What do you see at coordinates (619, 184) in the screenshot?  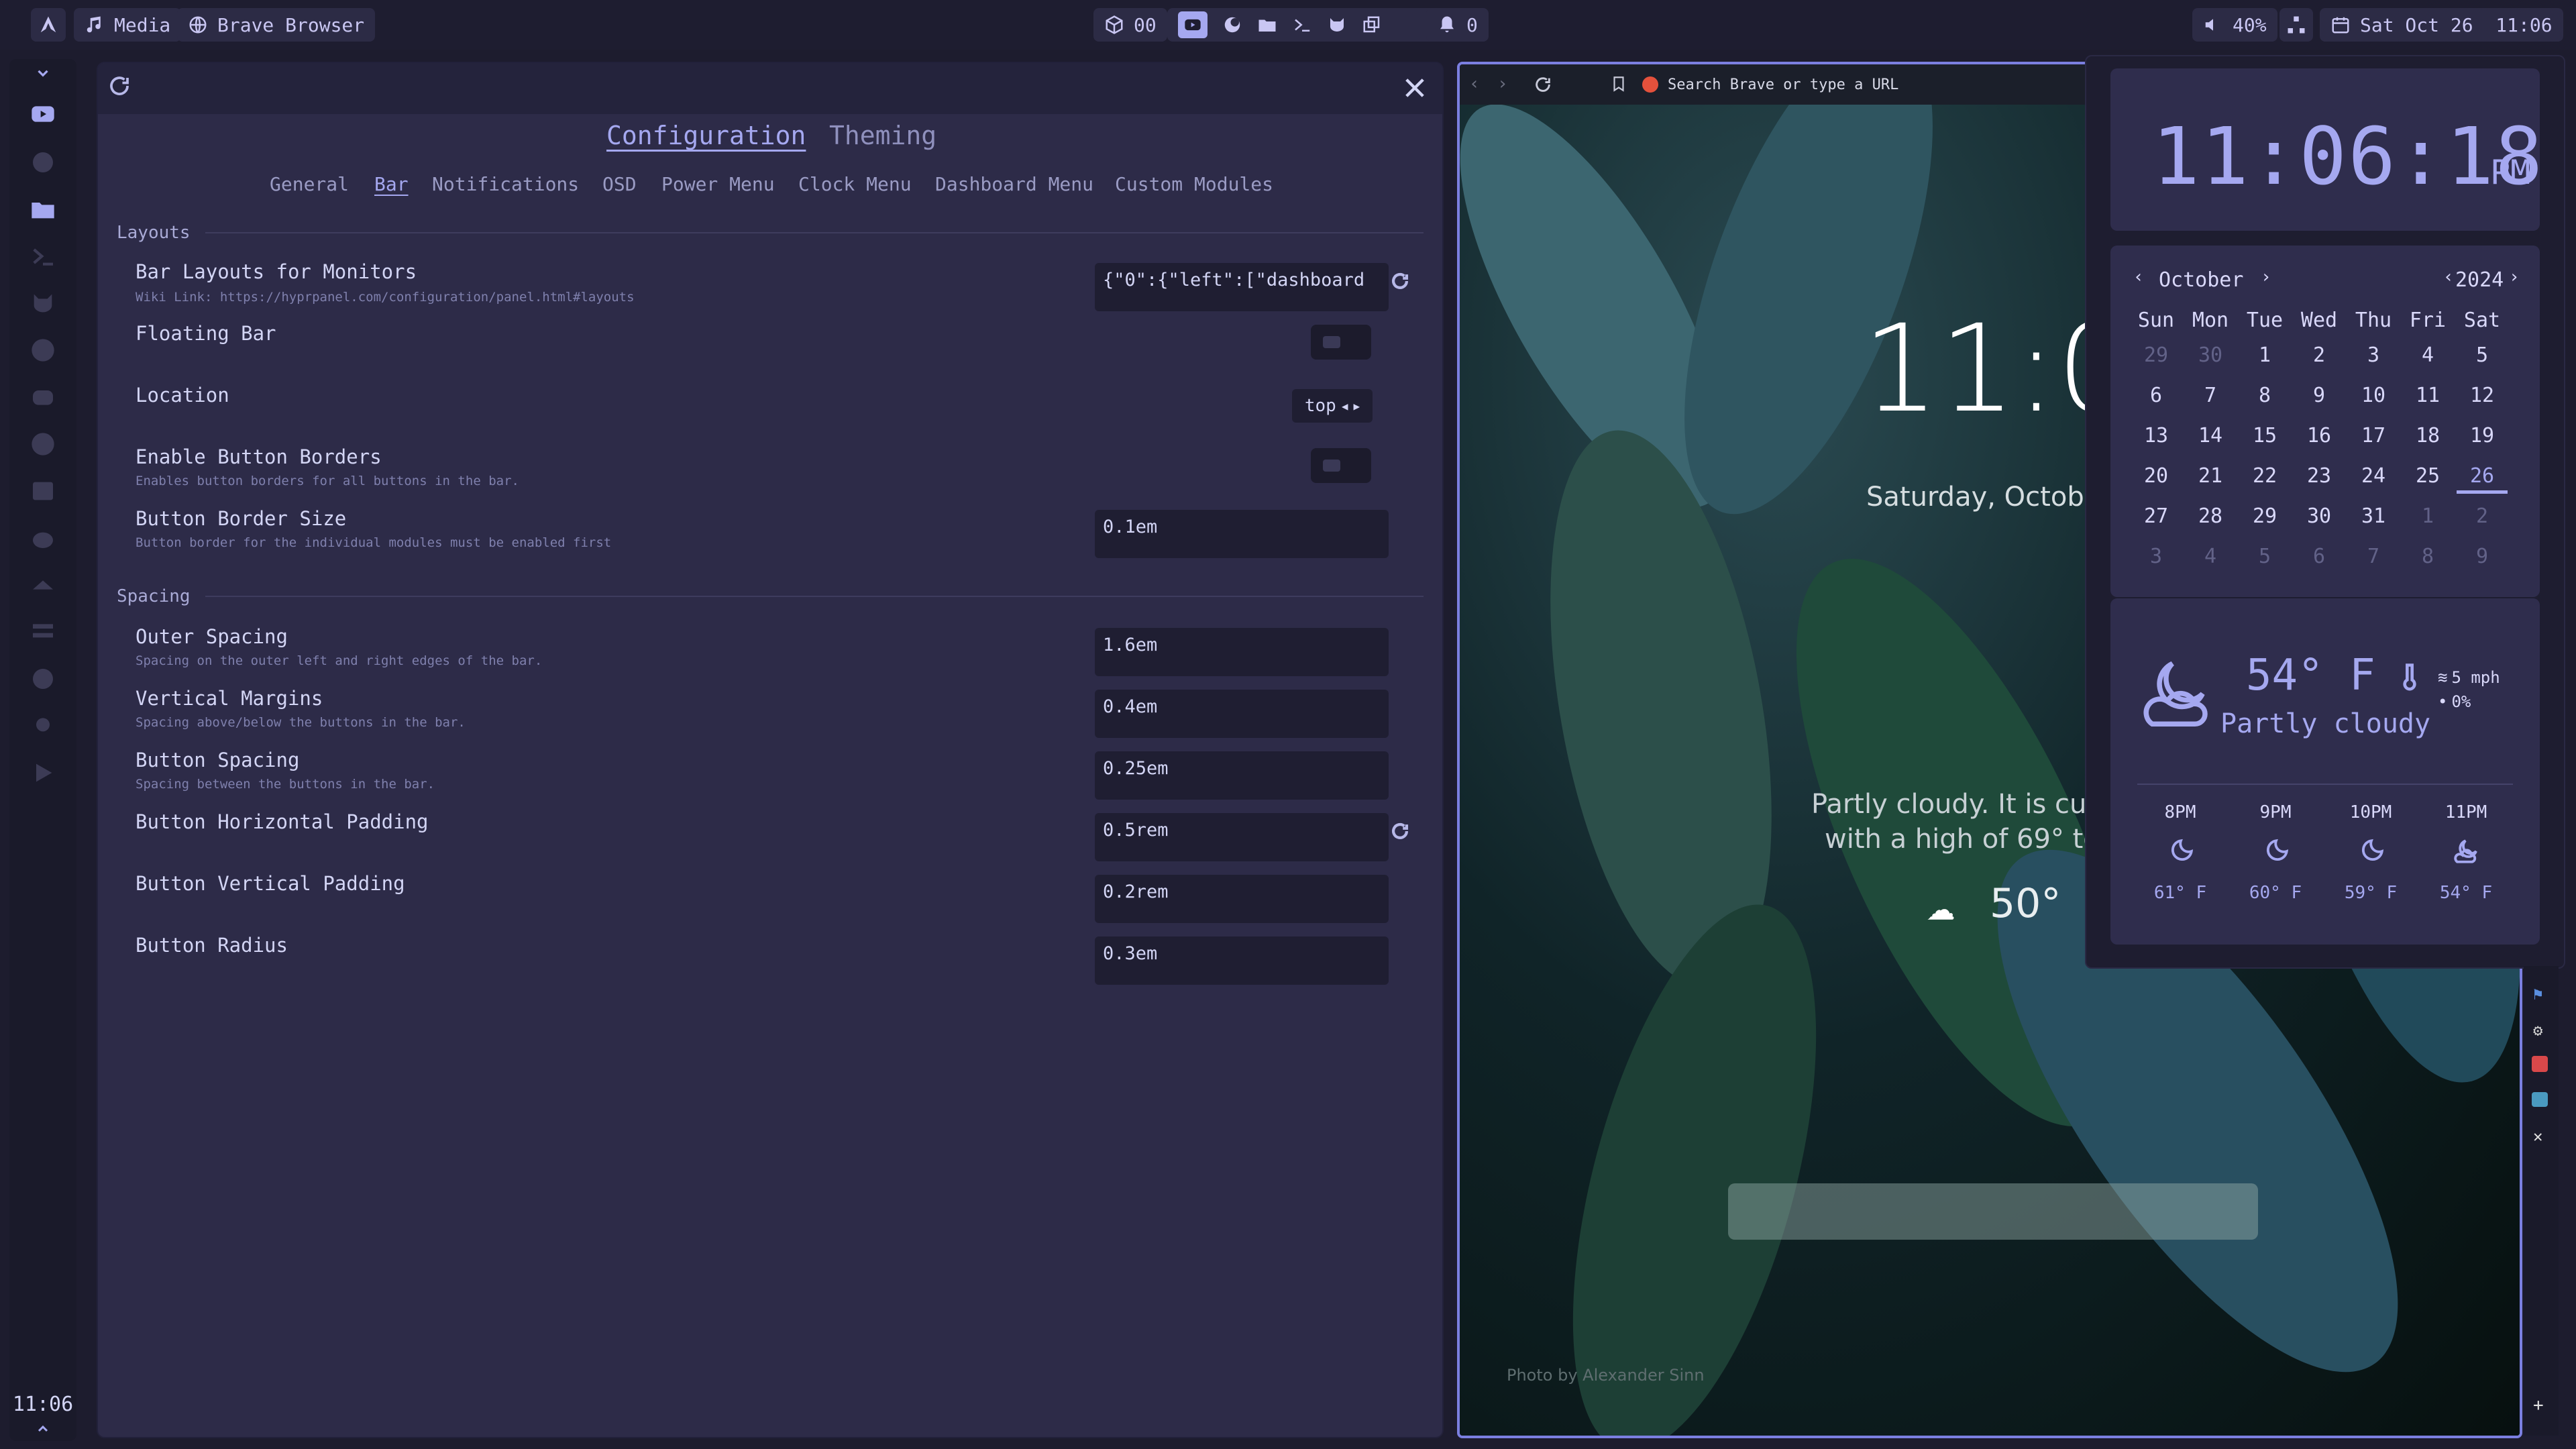 I see `subtab-osd: OSD` at bounding box center [619, 184].